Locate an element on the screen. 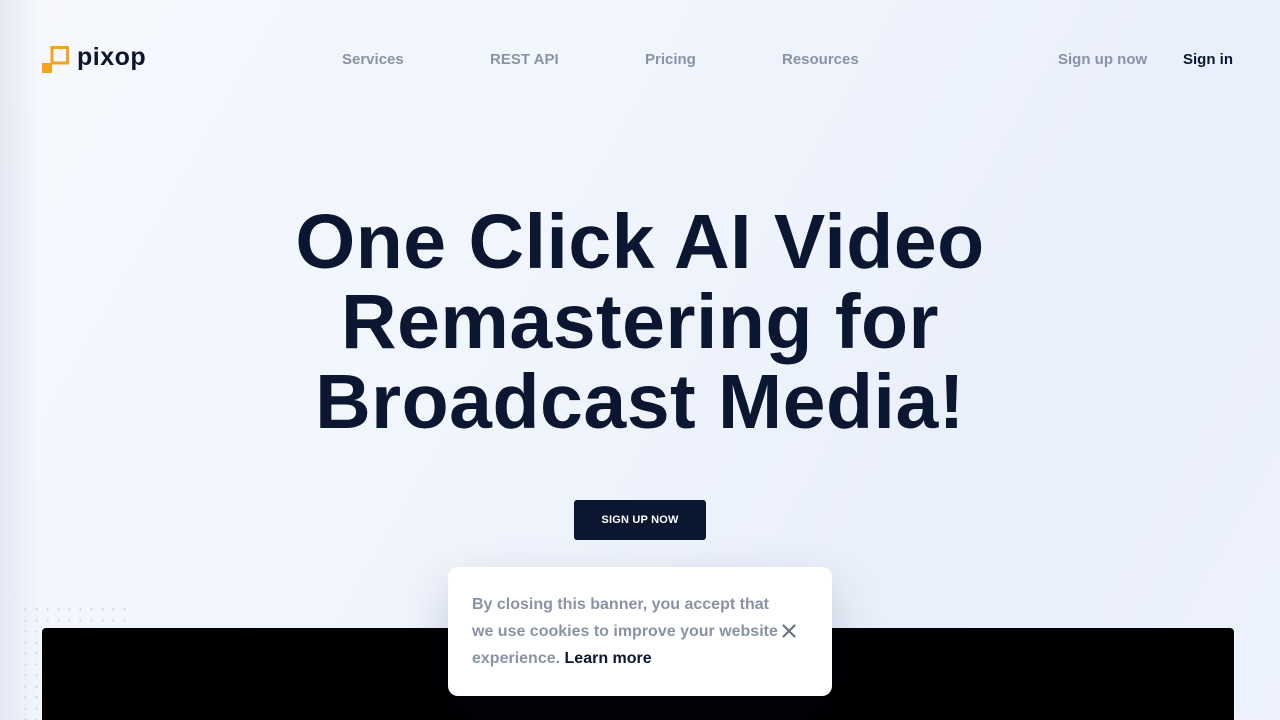  sign-up-link: Sign up now is located at coordinates (1102, 59).